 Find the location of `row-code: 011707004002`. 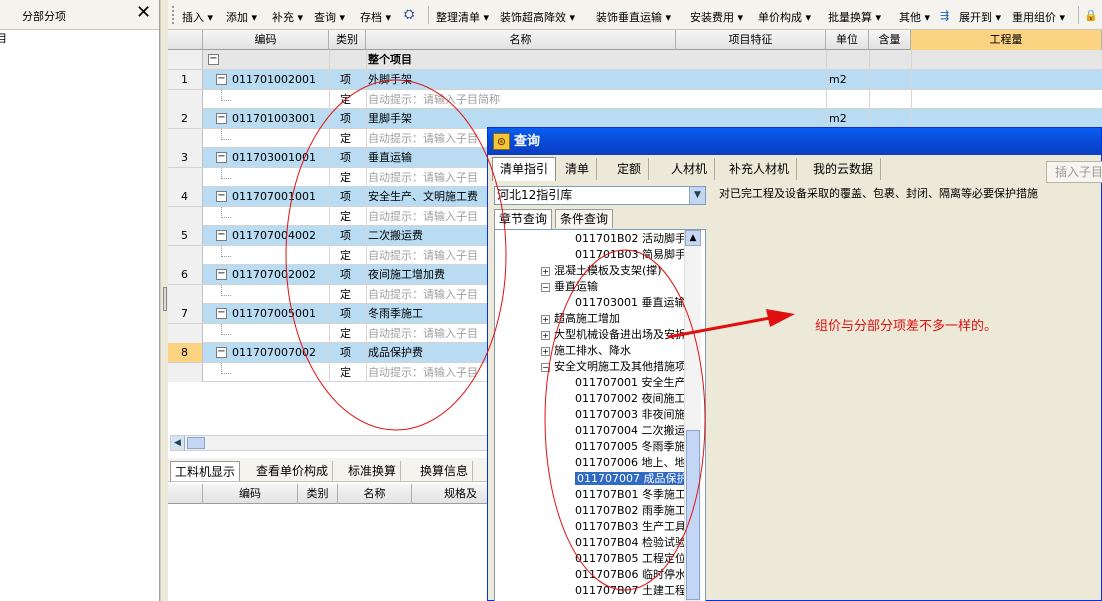

row-code: 011707004002 is located at coordinates (274, 235).